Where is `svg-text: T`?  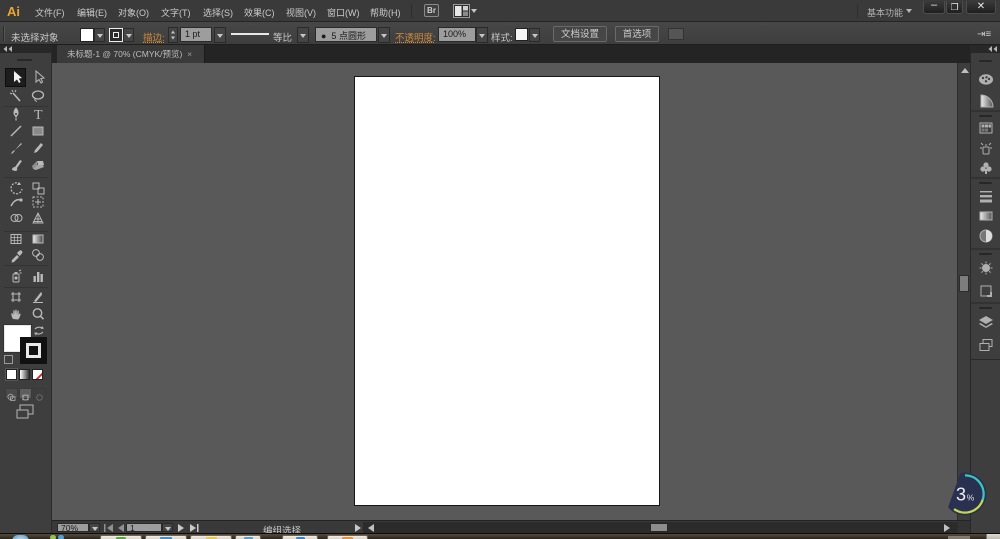 svg-text: T is located at coordinates (38, 115).